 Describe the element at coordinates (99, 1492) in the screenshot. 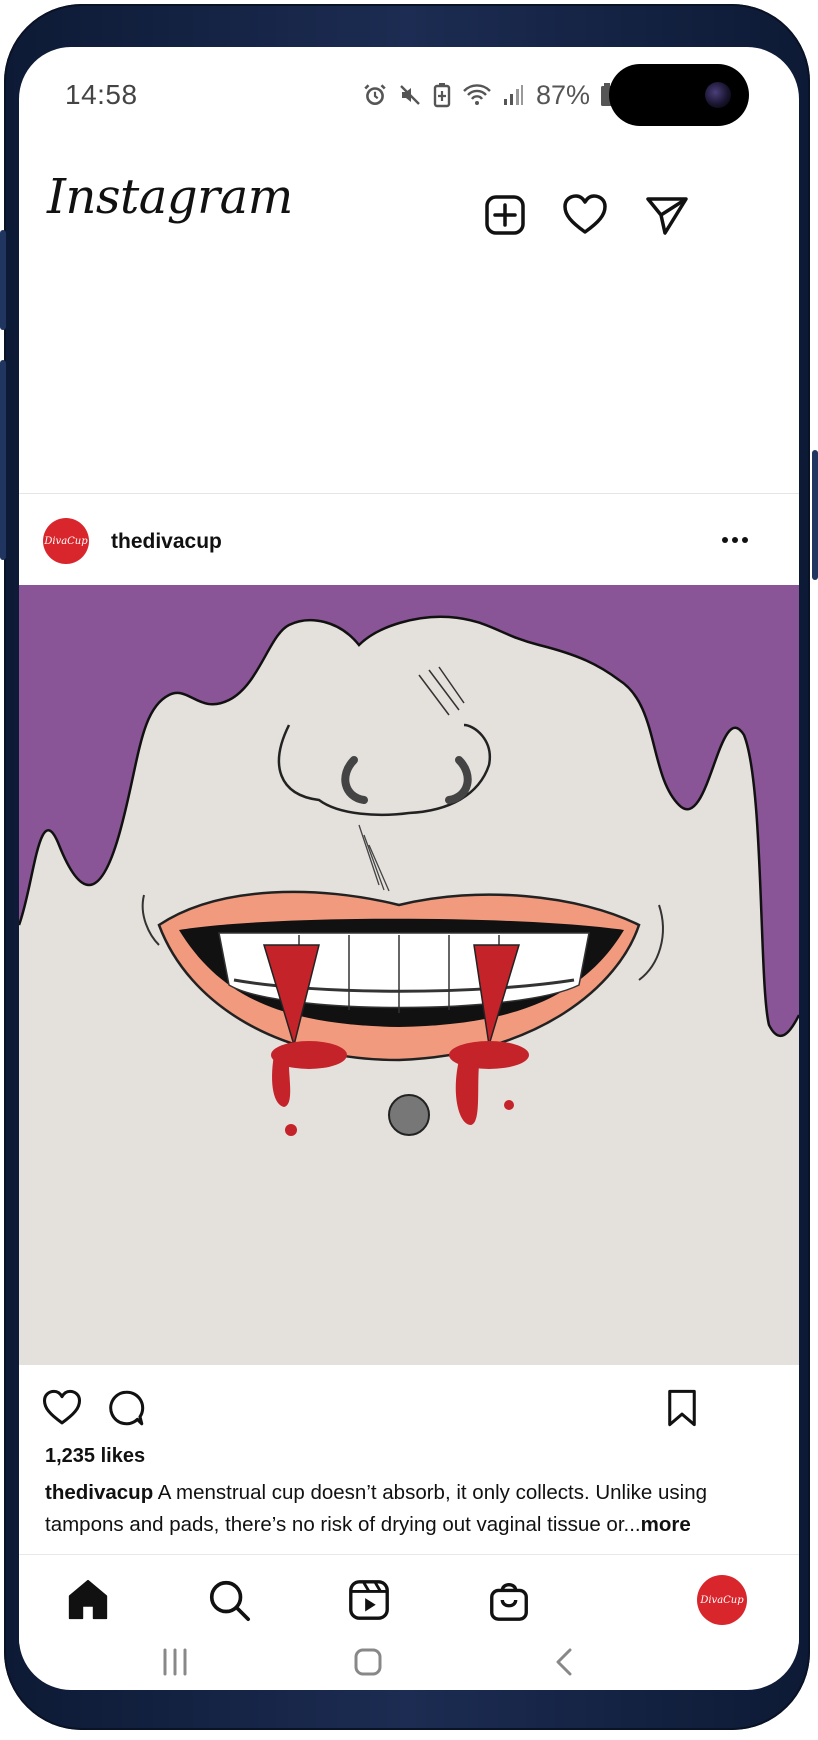

I see `caption-username: thedivacup` at that location.